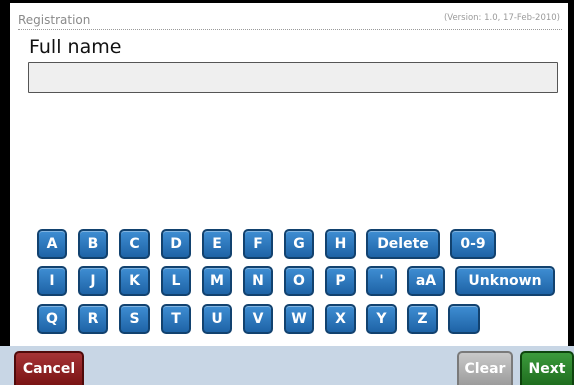 The height and width of the screenshot is (385, 574). Describe the element at coordinates (293, 77) in the screenshot. I see `full-name-input` at that location.